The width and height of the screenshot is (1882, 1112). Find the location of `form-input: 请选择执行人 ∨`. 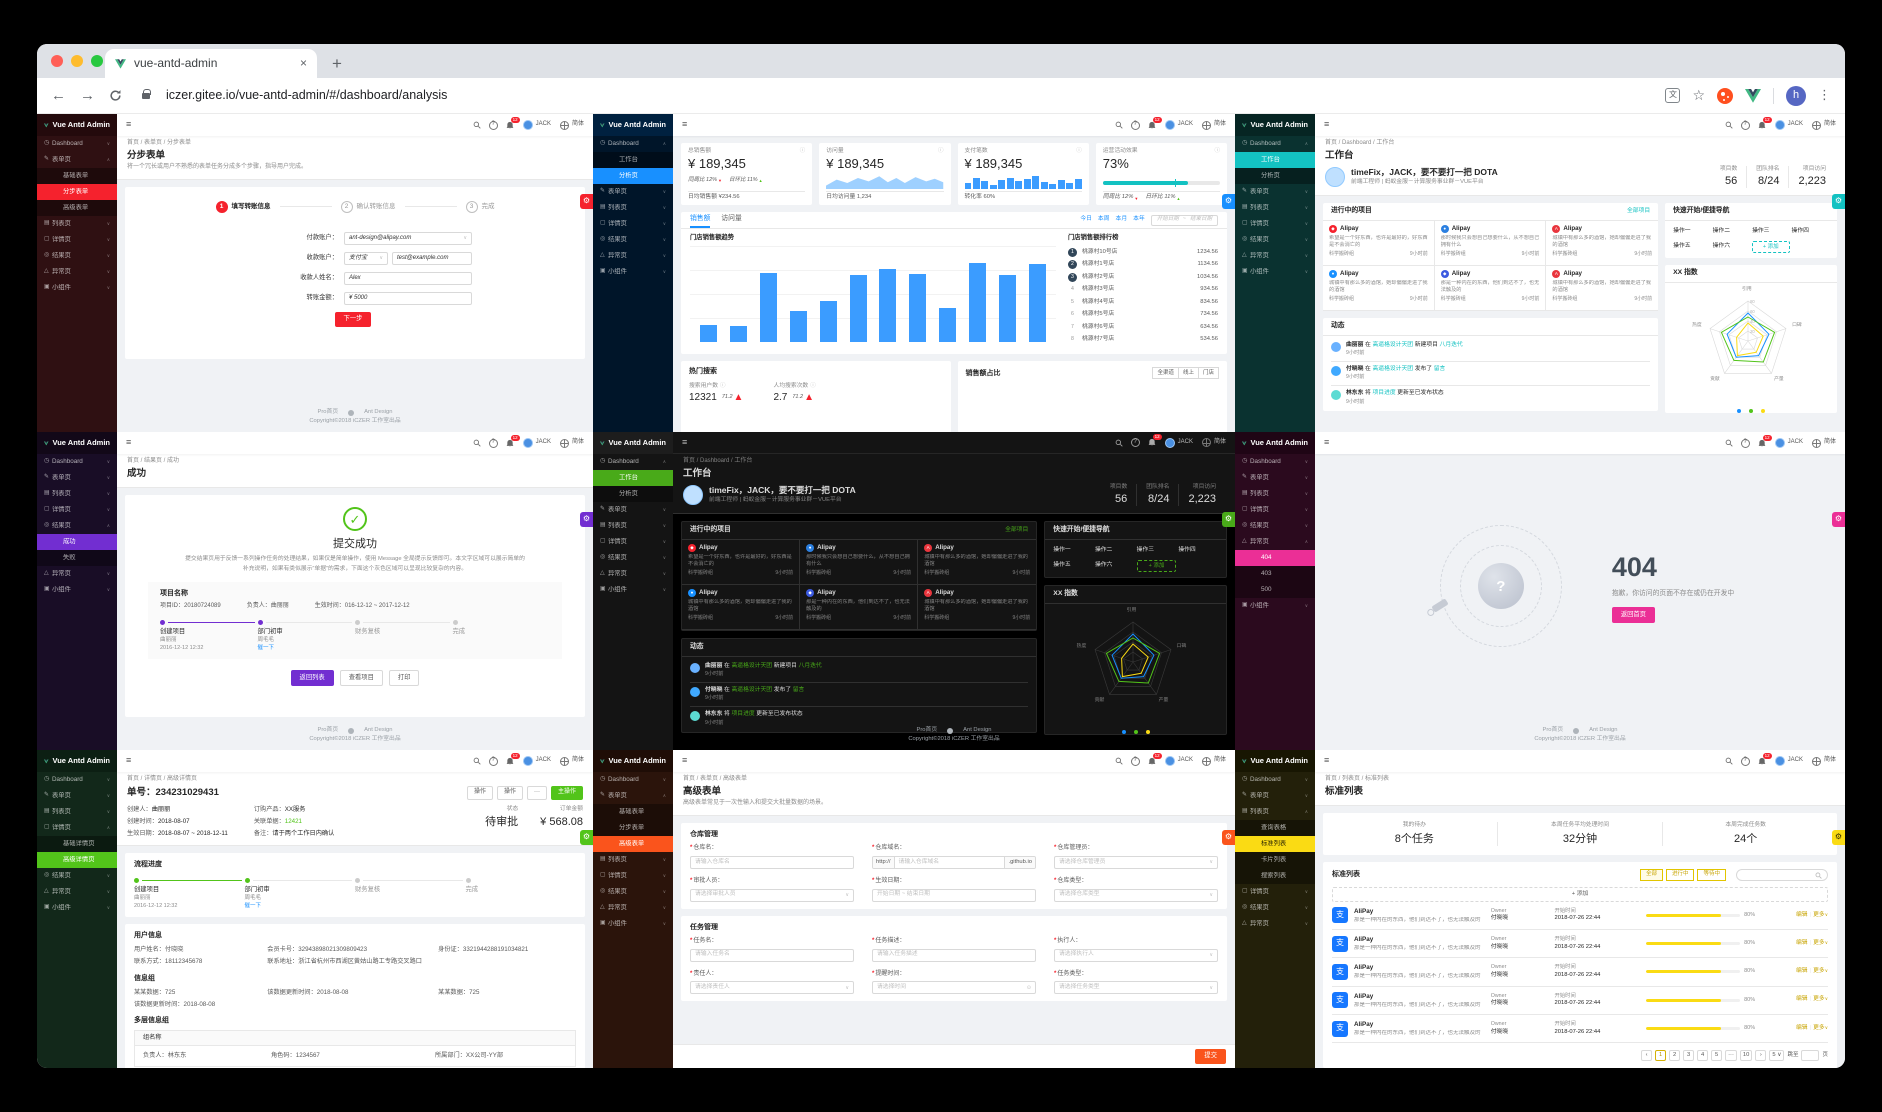

form-input: 请选择执行人 ∨ is located at coordinates (1136, 955).